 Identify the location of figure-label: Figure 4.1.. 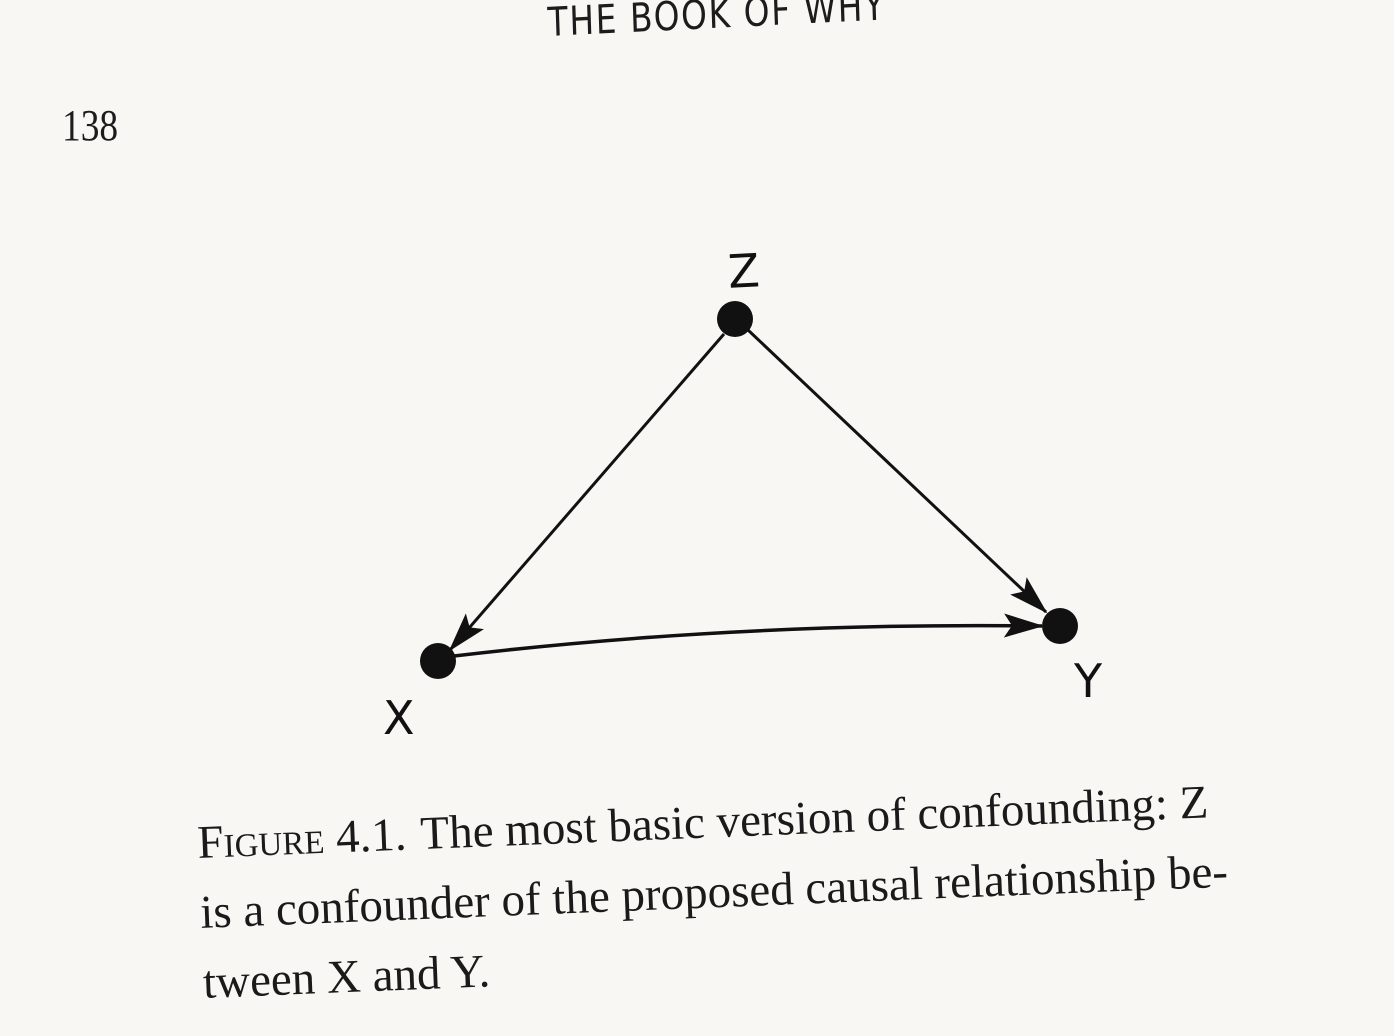
(302, 838).